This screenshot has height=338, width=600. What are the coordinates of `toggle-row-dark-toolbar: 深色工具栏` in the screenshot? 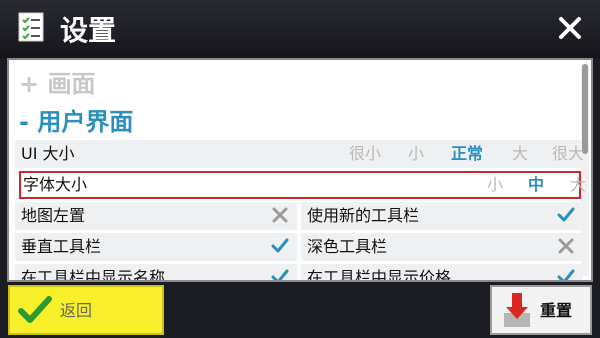 It's located at (442, 247).